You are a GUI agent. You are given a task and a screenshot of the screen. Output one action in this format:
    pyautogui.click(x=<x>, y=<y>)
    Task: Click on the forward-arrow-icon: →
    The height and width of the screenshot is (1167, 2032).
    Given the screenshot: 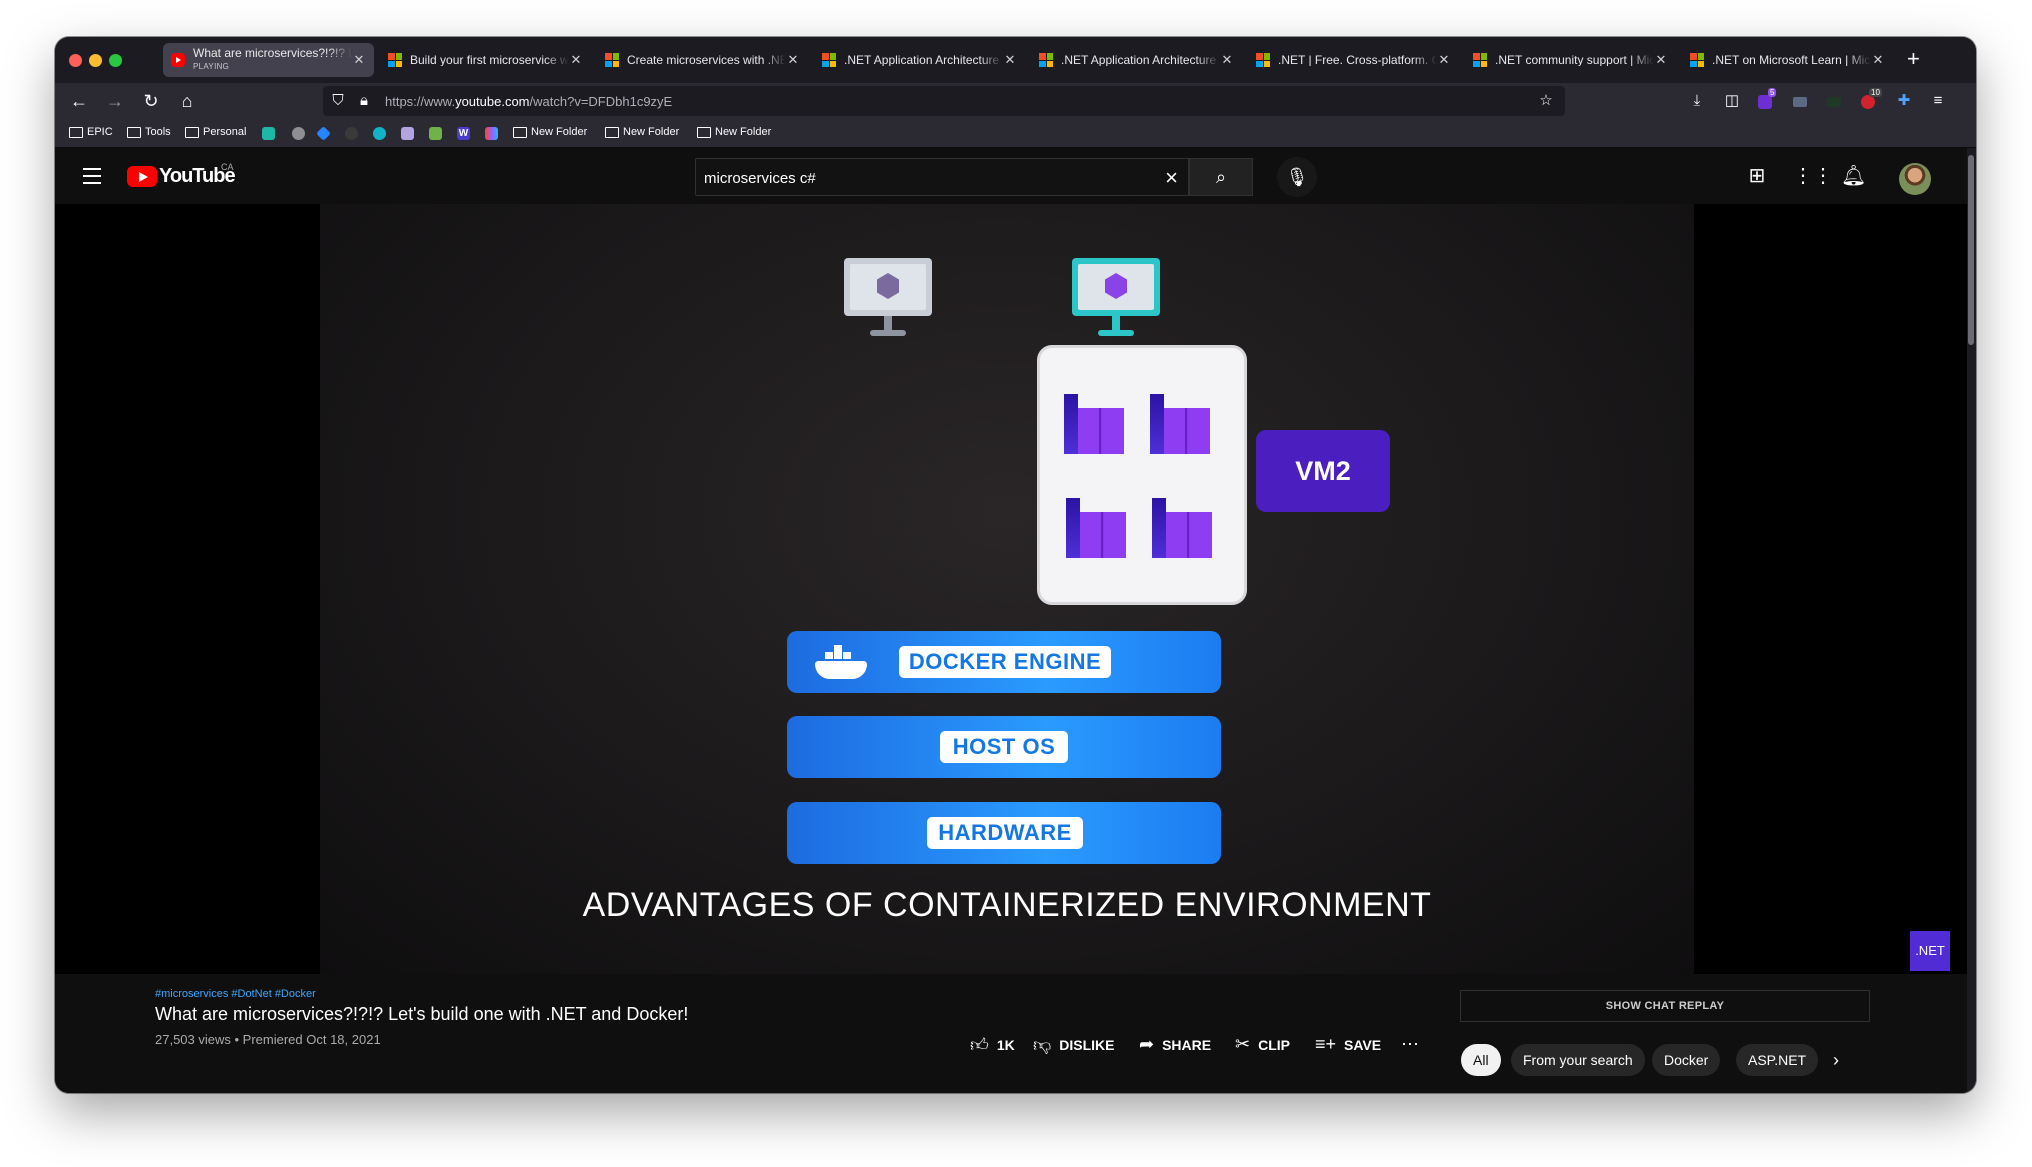 What is the action you would take?
    pyautogui.click(x=115, y=101)
    